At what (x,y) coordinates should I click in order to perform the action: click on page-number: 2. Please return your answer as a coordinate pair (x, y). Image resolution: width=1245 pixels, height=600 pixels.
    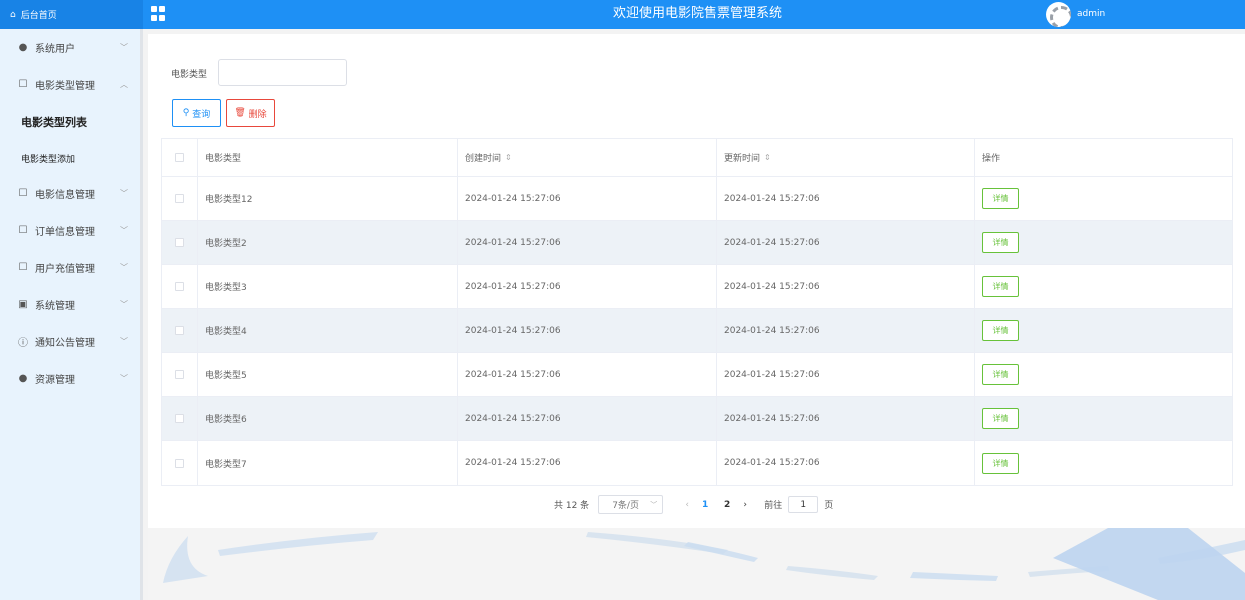
    Looking at the image, I should click on (727, 505).